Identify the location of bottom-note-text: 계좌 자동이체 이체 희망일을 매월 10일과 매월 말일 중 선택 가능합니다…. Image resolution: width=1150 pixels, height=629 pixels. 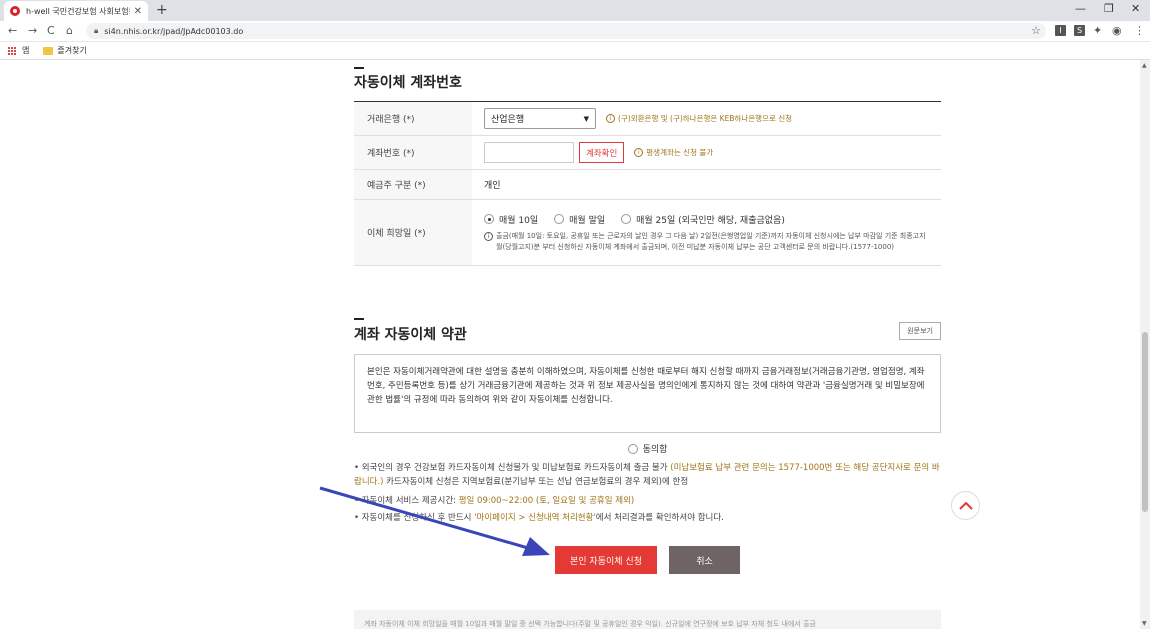
(590, 624).